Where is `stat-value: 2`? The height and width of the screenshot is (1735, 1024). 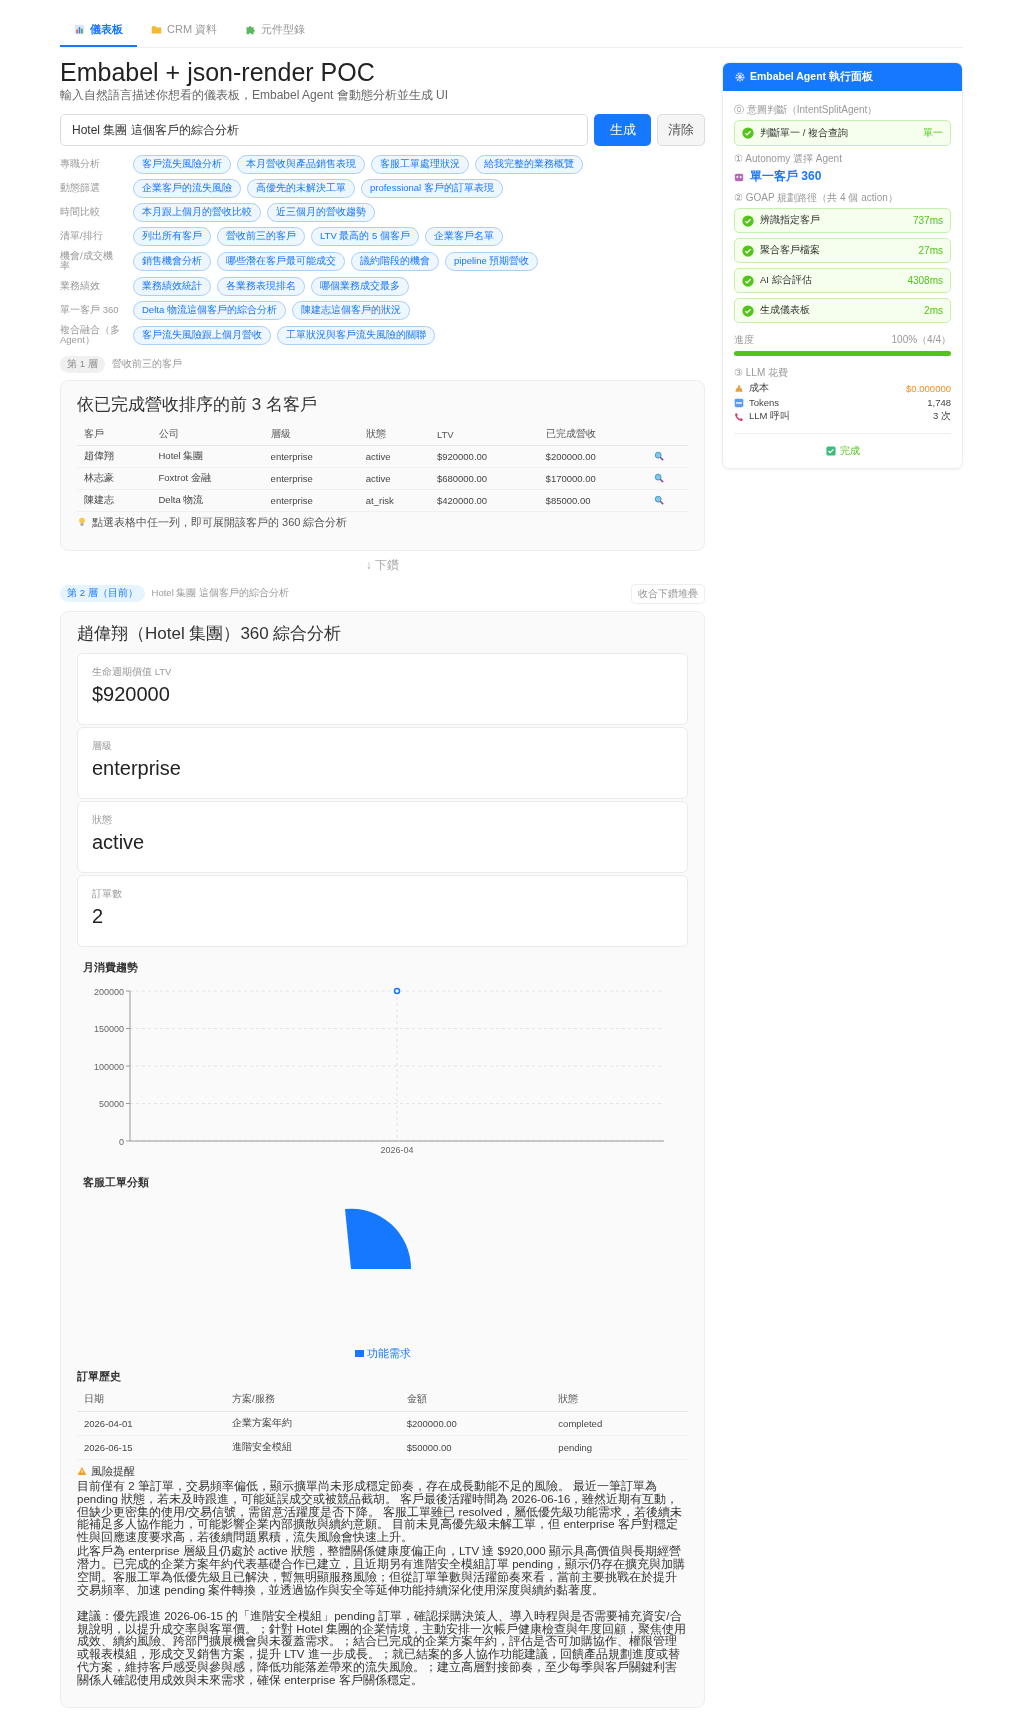
stat-value: 2 is located at coordinates (98, 916).